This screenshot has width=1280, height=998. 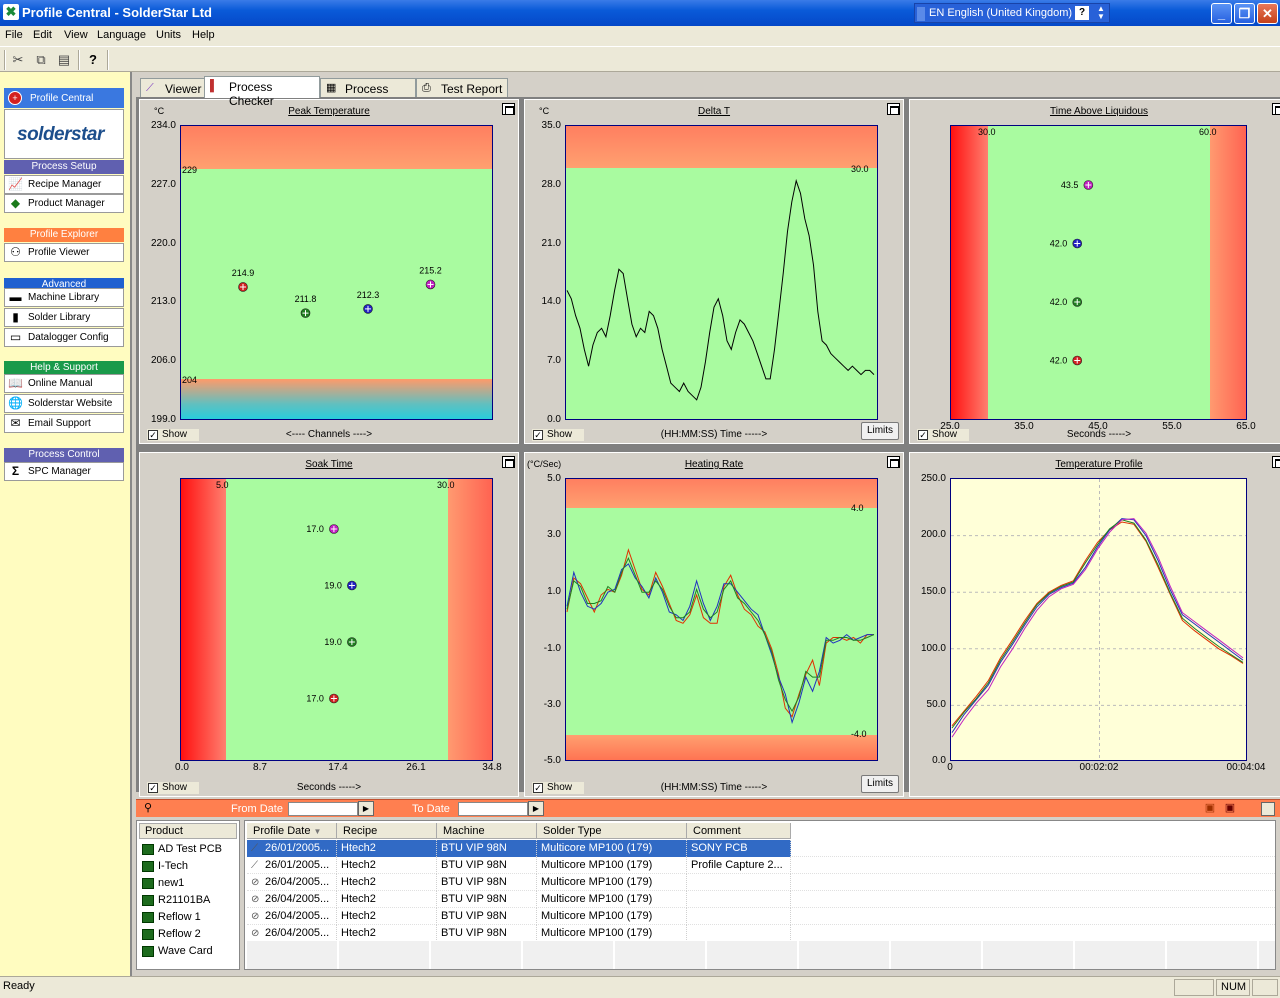 What do you see at coordinates (1210, 808) in the screenshot?
I see `open-folder-icon: ▣` at bounding box center [1210, 808].